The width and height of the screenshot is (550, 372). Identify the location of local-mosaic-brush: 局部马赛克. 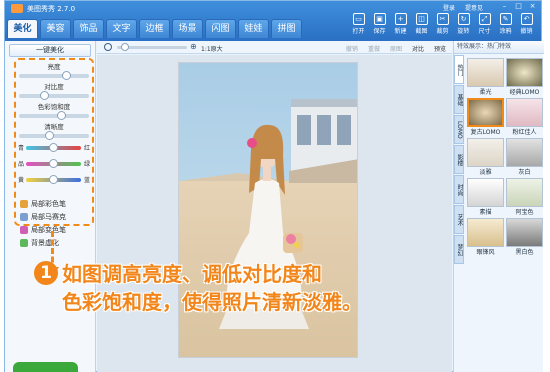
(43, 217).